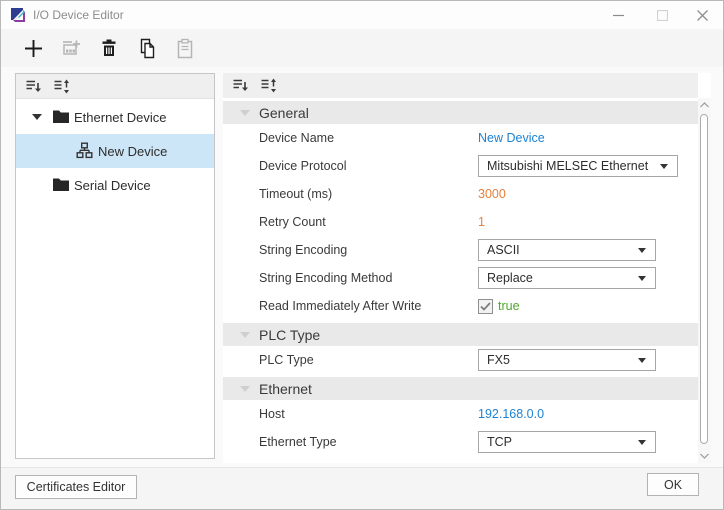  Describe the element at coordinates (499, 442) in the screenshot. I see `dropdown-value: TCP` at that location.